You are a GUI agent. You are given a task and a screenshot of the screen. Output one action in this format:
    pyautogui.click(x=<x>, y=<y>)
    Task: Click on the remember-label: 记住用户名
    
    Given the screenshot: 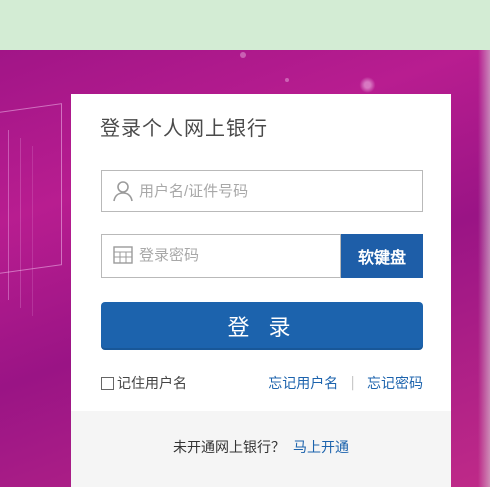 What is the action you would take?
    pyautogui.click(x=152, y=384)
    